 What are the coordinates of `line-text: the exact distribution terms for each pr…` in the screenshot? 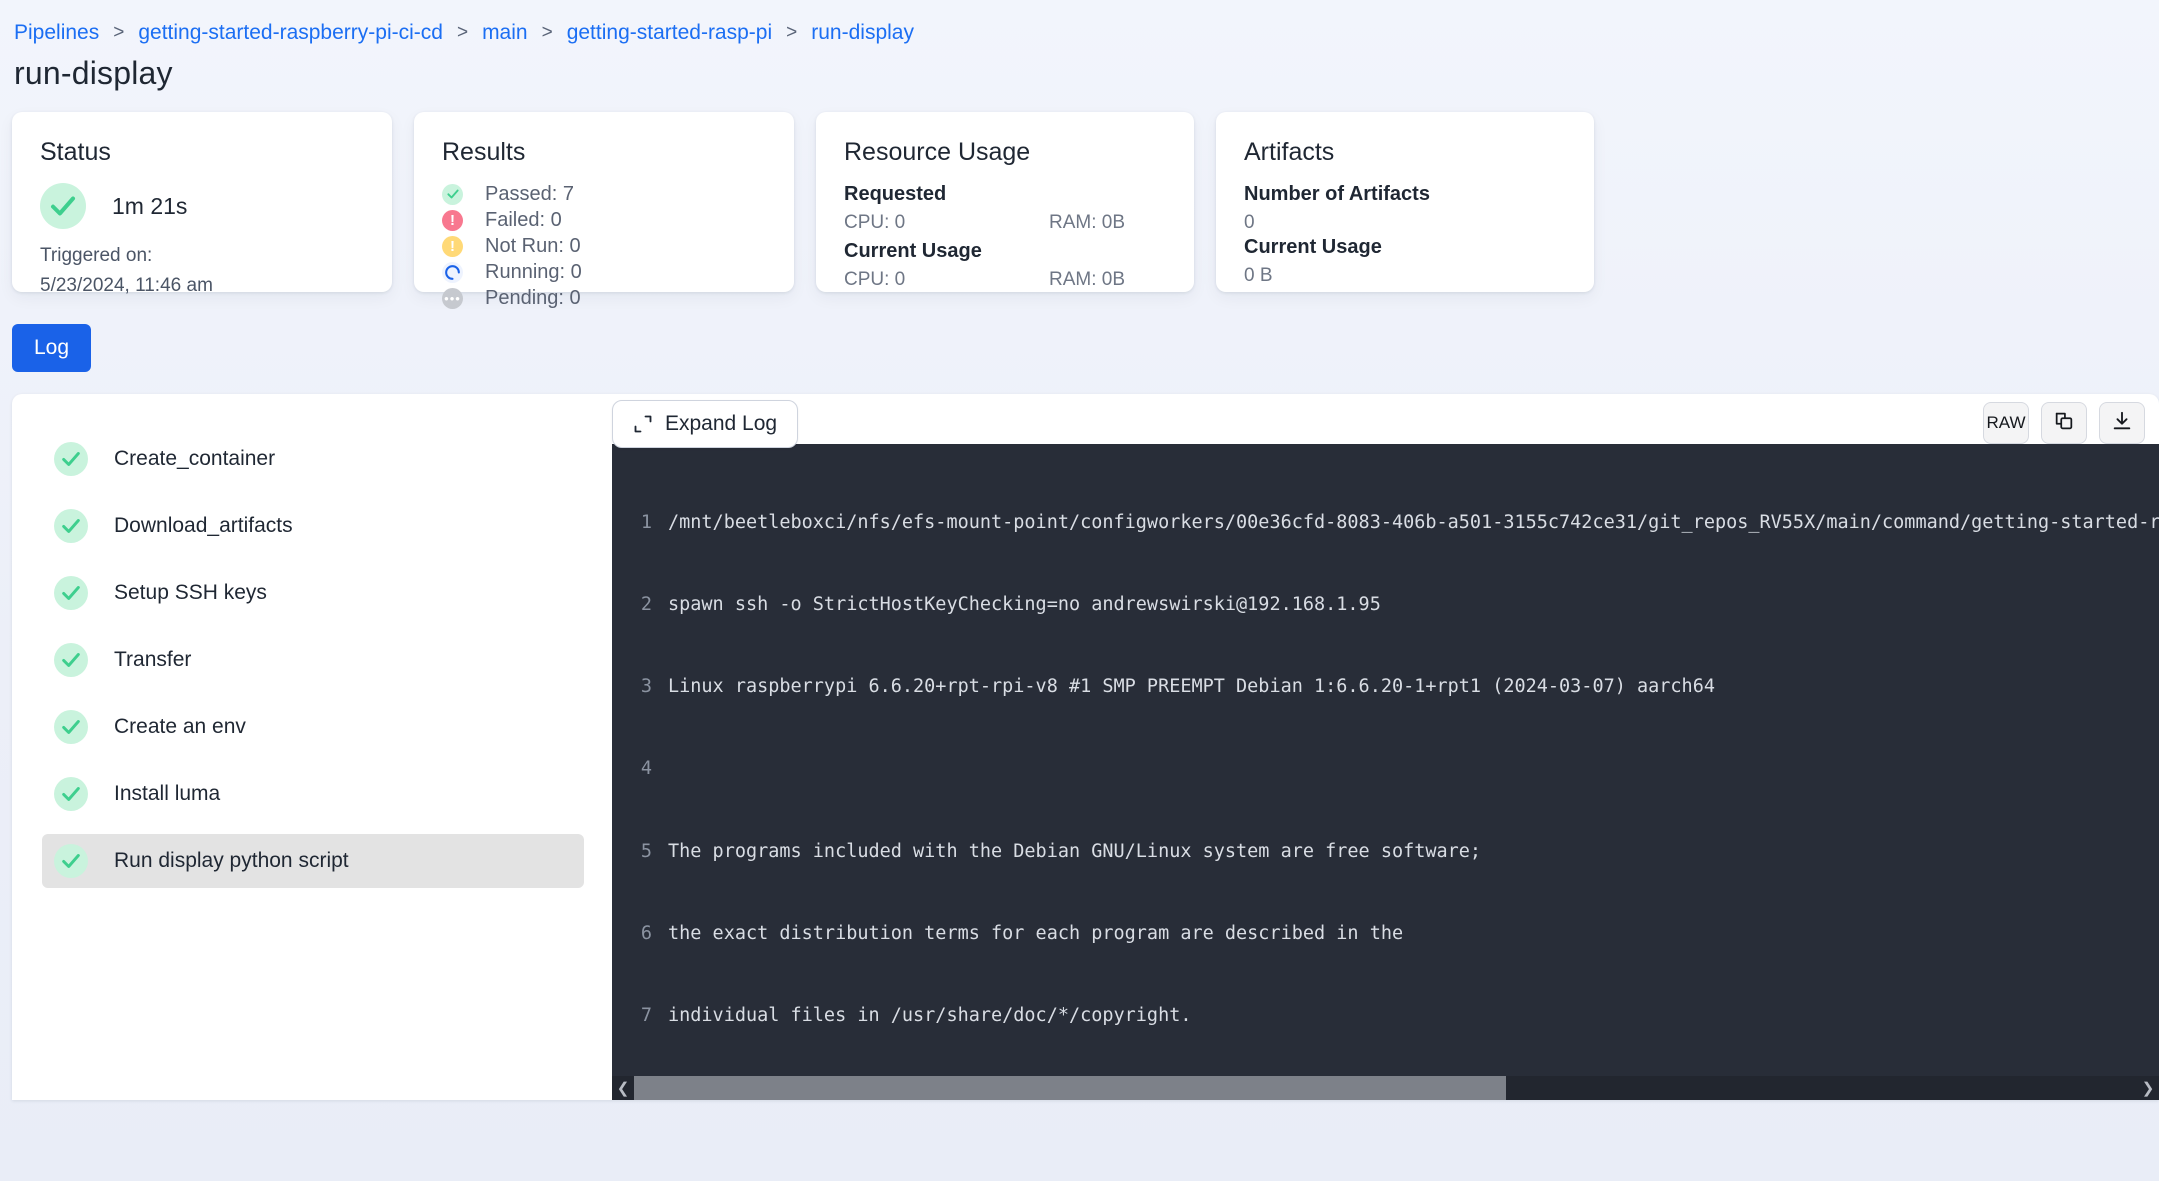 It's located at (1036, 933).